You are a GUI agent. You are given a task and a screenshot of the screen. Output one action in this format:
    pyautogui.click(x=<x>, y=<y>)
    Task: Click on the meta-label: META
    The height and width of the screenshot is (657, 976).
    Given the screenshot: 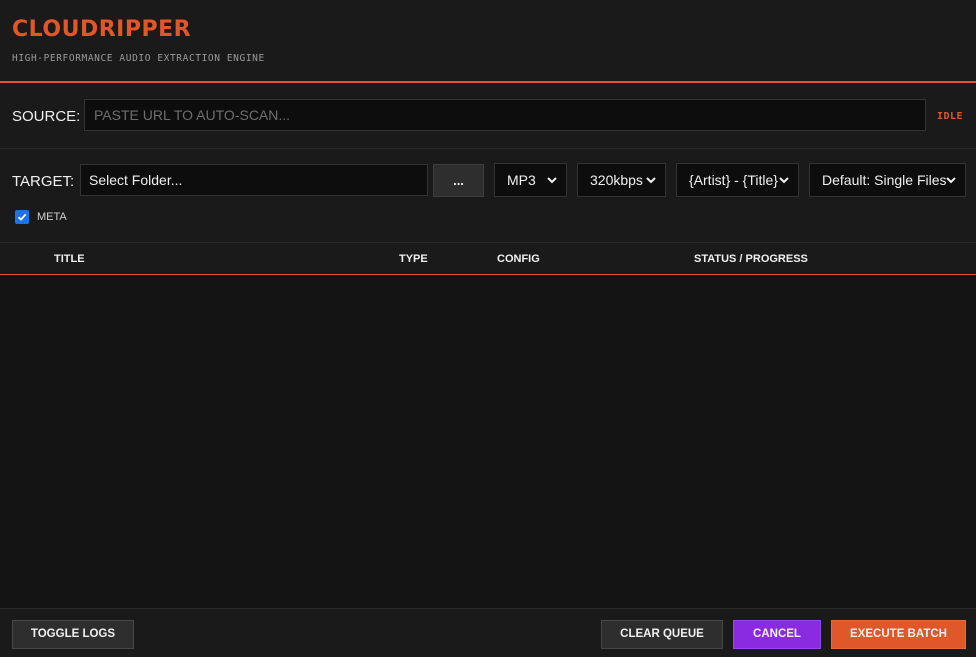 What is the action you would take?
    pyautogui.click(x=52, y=217)
    